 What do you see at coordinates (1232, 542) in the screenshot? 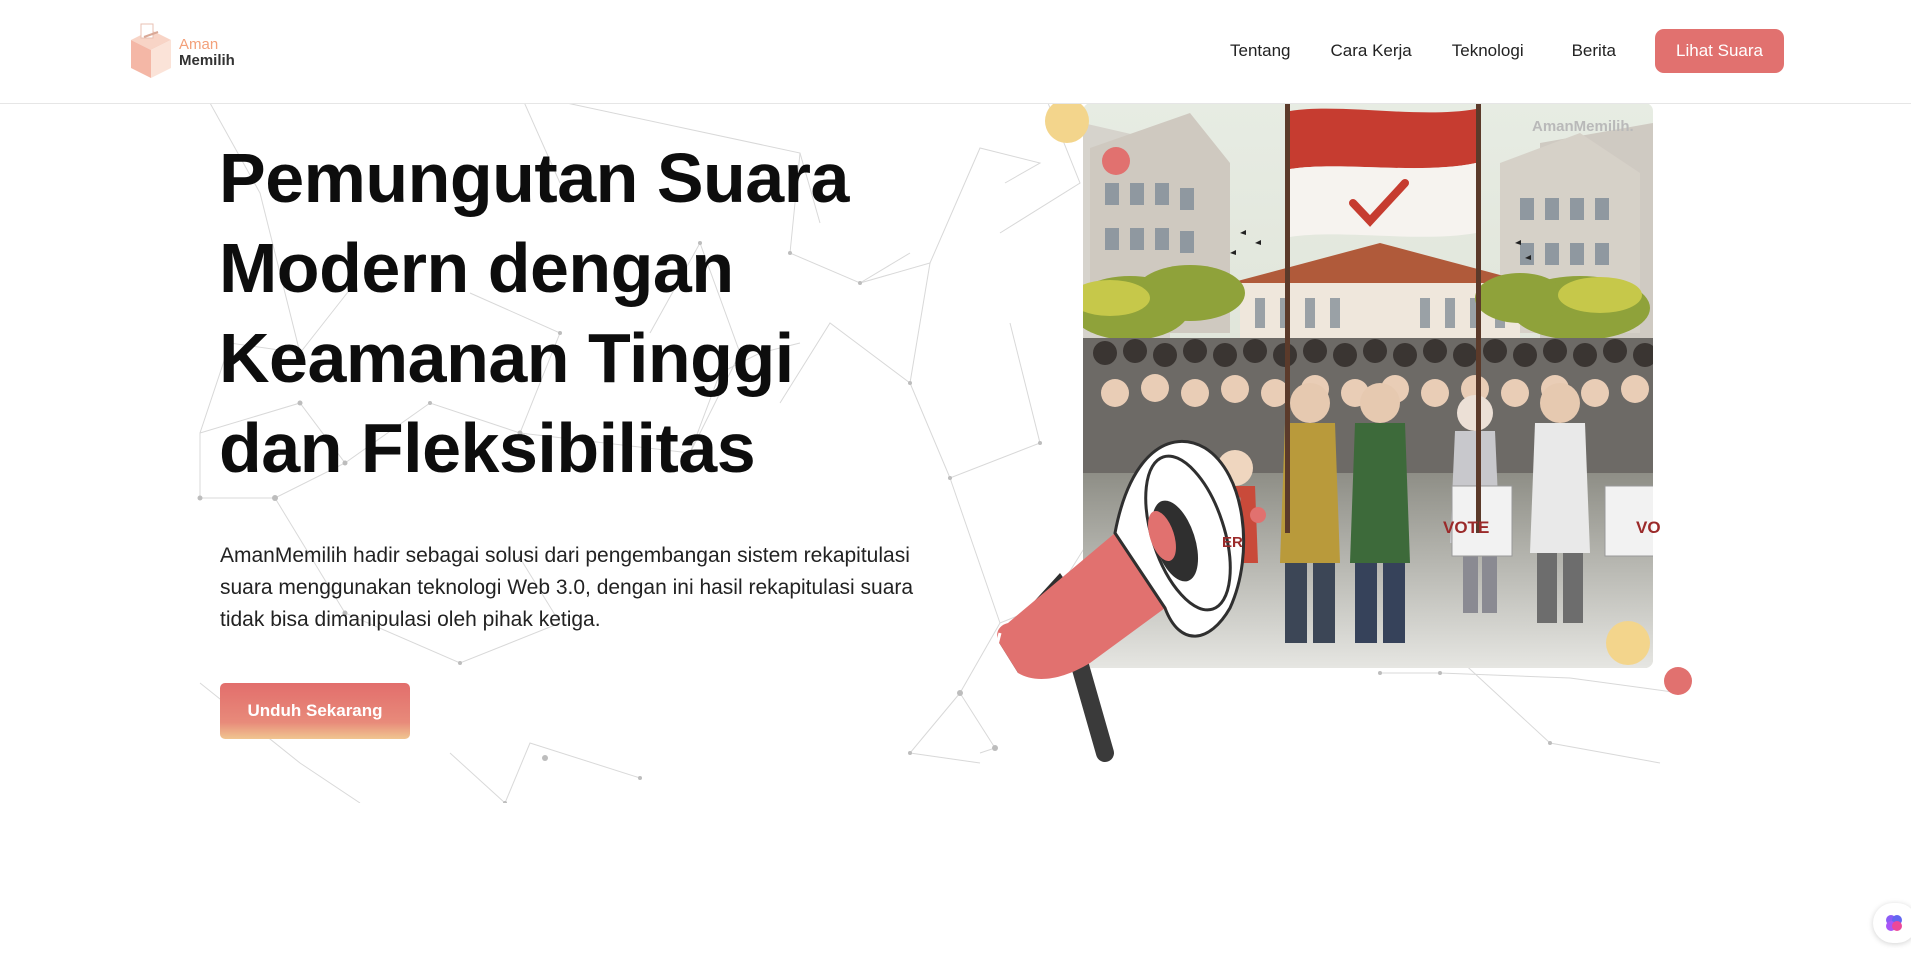
I see `voter-sign-text-partial: ER` at bounding box center [1232, 542].